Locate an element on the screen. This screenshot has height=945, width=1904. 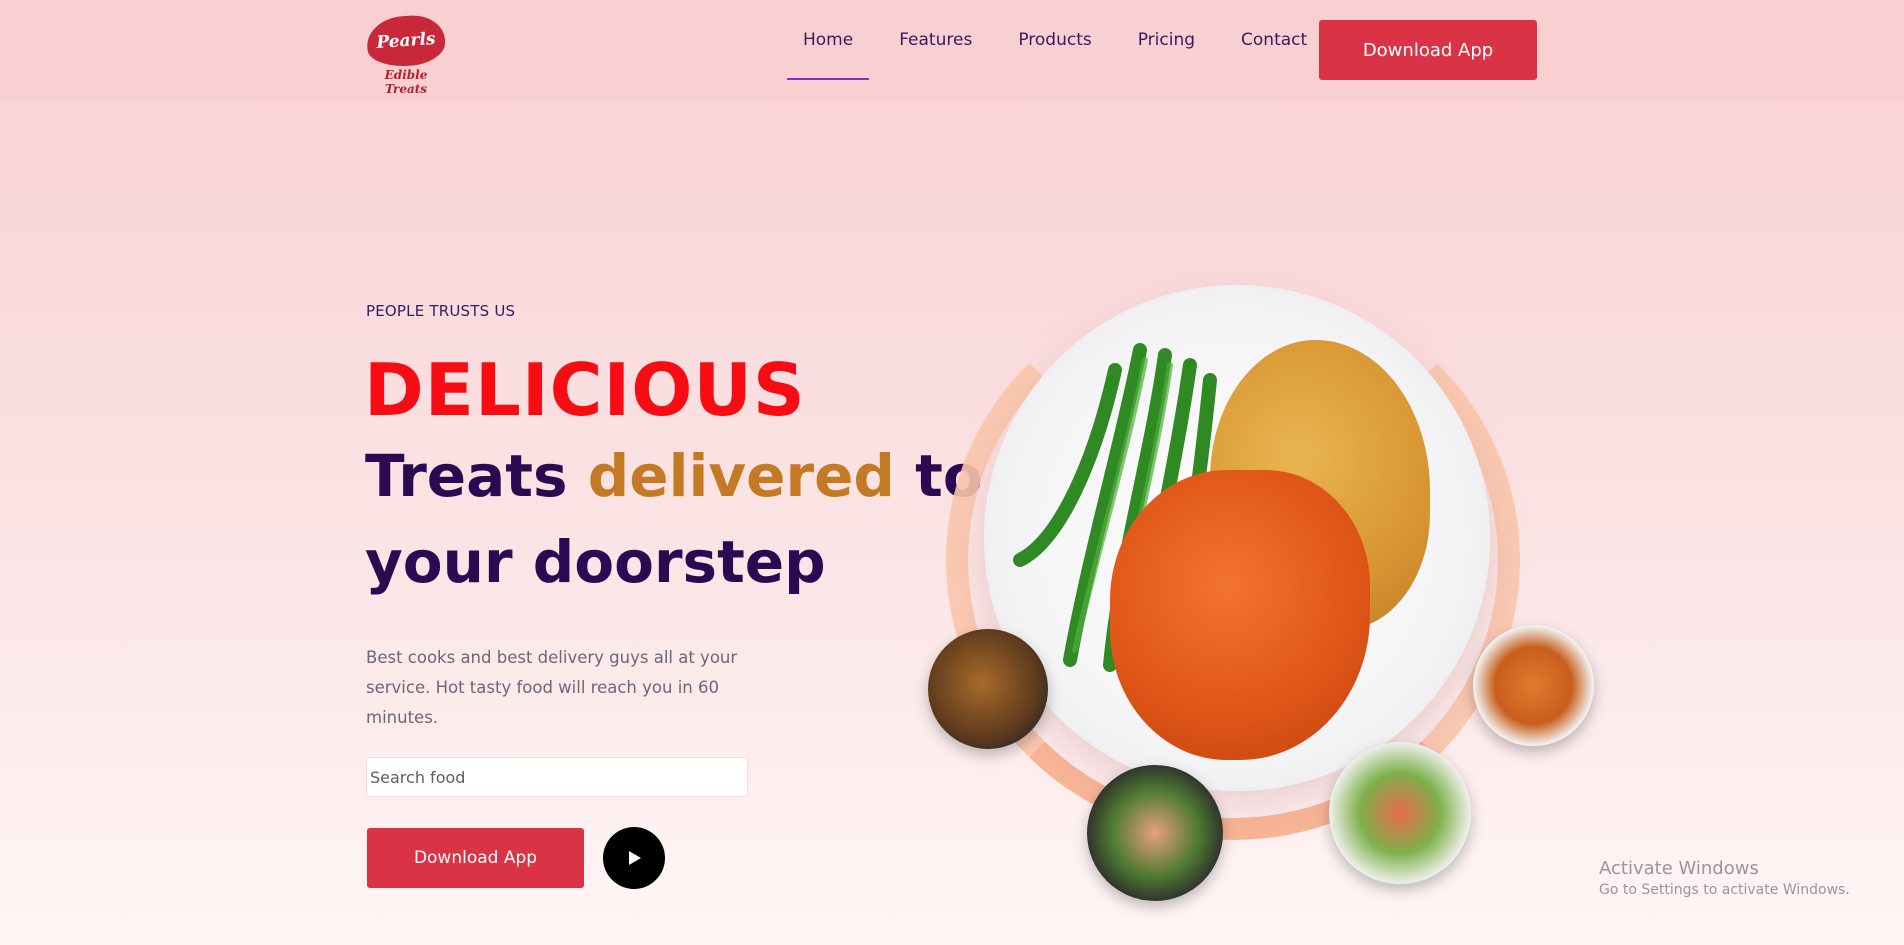
brand-logo: Pearls Edible Treats is located at coordinates (406, 54).